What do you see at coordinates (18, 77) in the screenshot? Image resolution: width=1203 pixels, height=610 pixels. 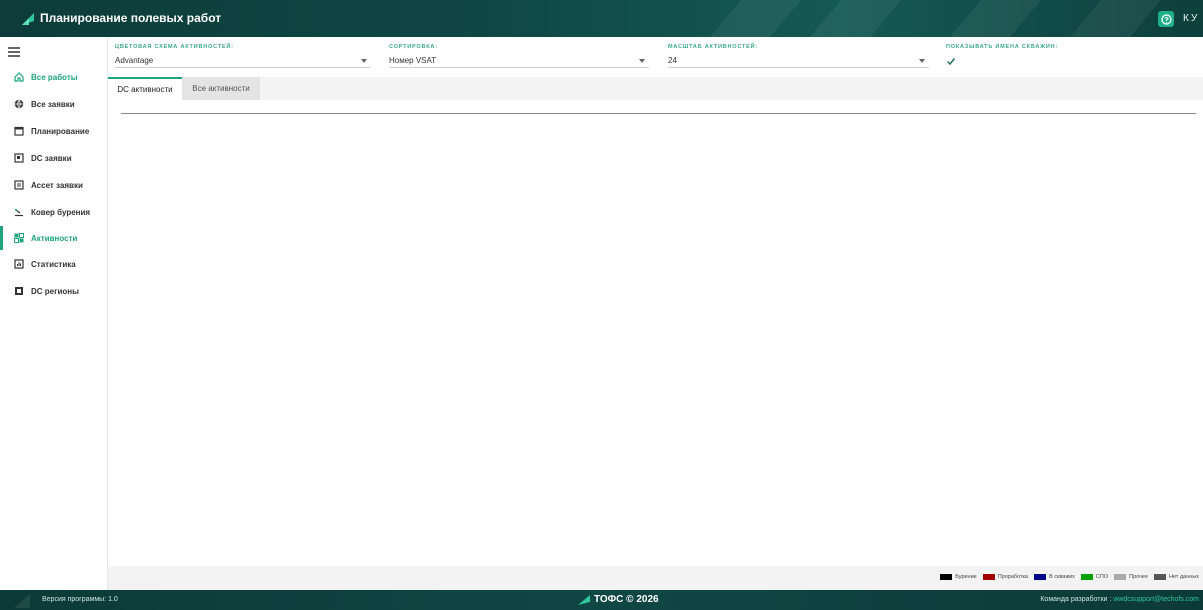 I see `home-icon` at bounding box center [18, 77].